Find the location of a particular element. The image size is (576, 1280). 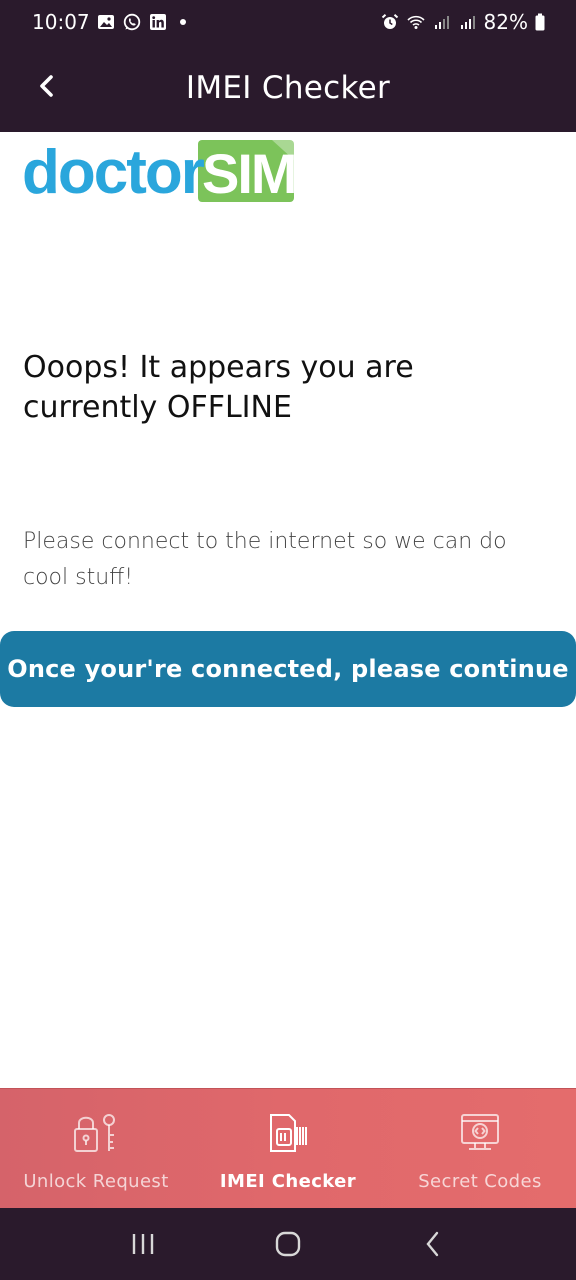

system-nav-bar is located at coordinates (288, 1244).